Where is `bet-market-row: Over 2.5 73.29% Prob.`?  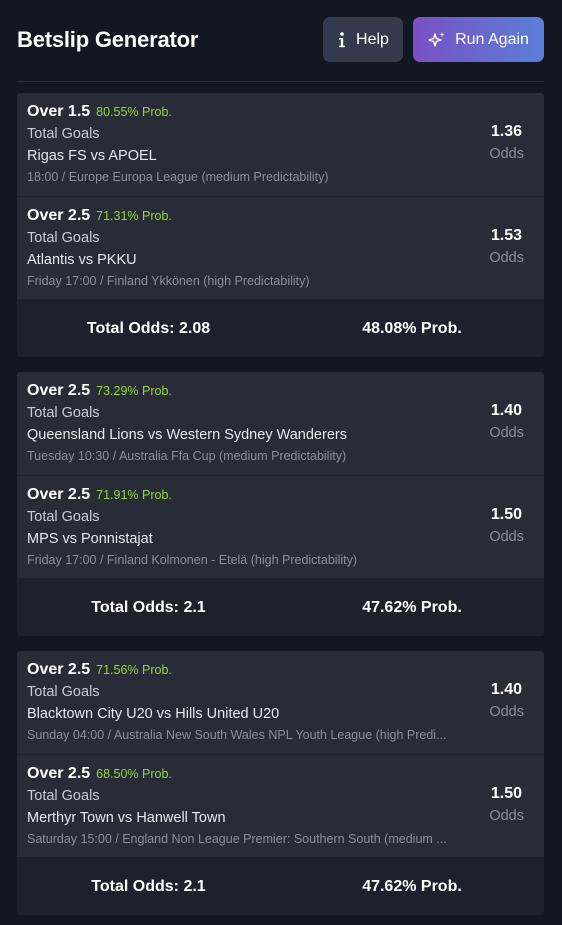 bet-market-row: Over 2.5 73.29% Prob. is located at coordinates (99, 391).